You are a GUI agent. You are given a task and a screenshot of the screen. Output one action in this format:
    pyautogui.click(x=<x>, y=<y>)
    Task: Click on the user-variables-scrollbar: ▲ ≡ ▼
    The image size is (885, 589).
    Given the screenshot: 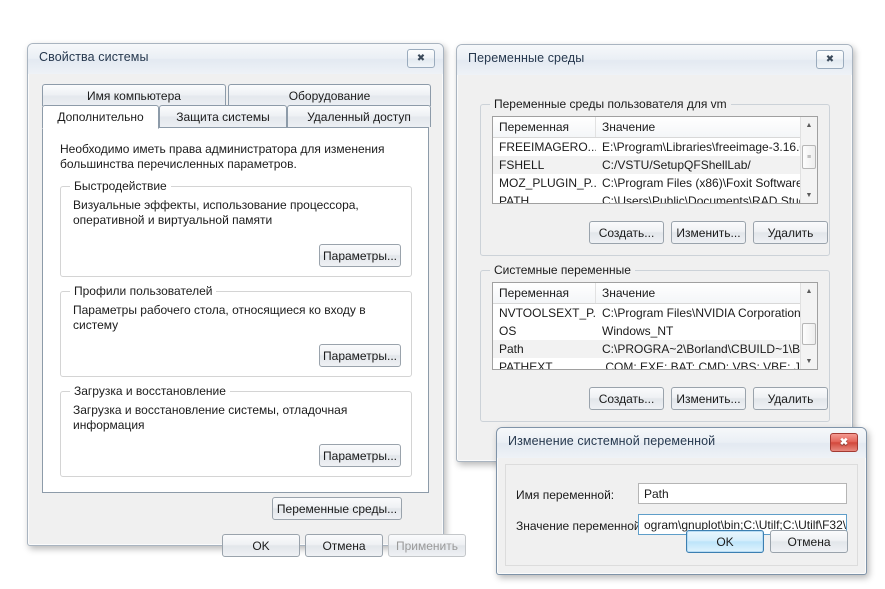 What is the action you would take?
    pyautogui.click(x=808, y=160)
    